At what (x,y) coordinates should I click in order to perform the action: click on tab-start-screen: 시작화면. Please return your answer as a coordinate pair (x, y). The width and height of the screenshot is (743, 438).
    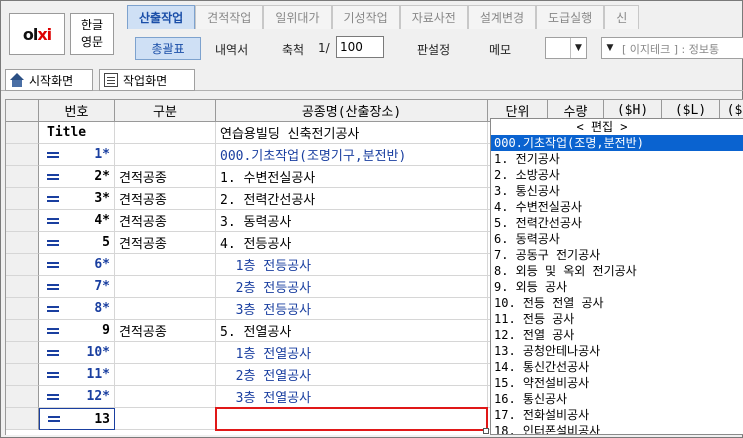
    Looking at the image, I should click on (49, 80).